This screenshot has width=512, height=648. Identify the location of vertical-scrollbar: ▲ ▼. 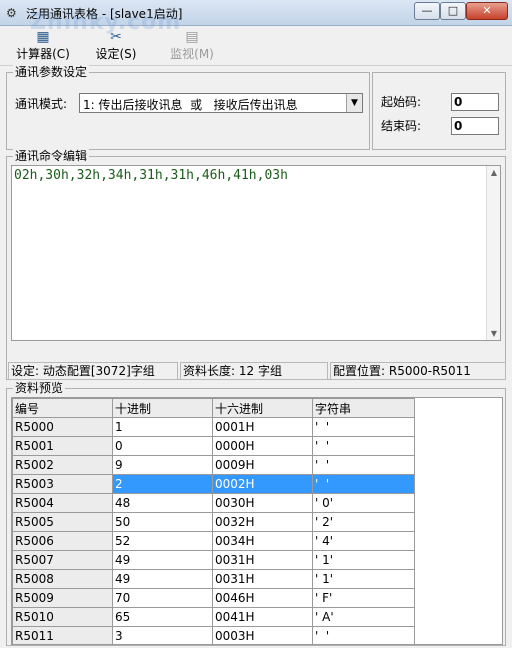
(493, 253).